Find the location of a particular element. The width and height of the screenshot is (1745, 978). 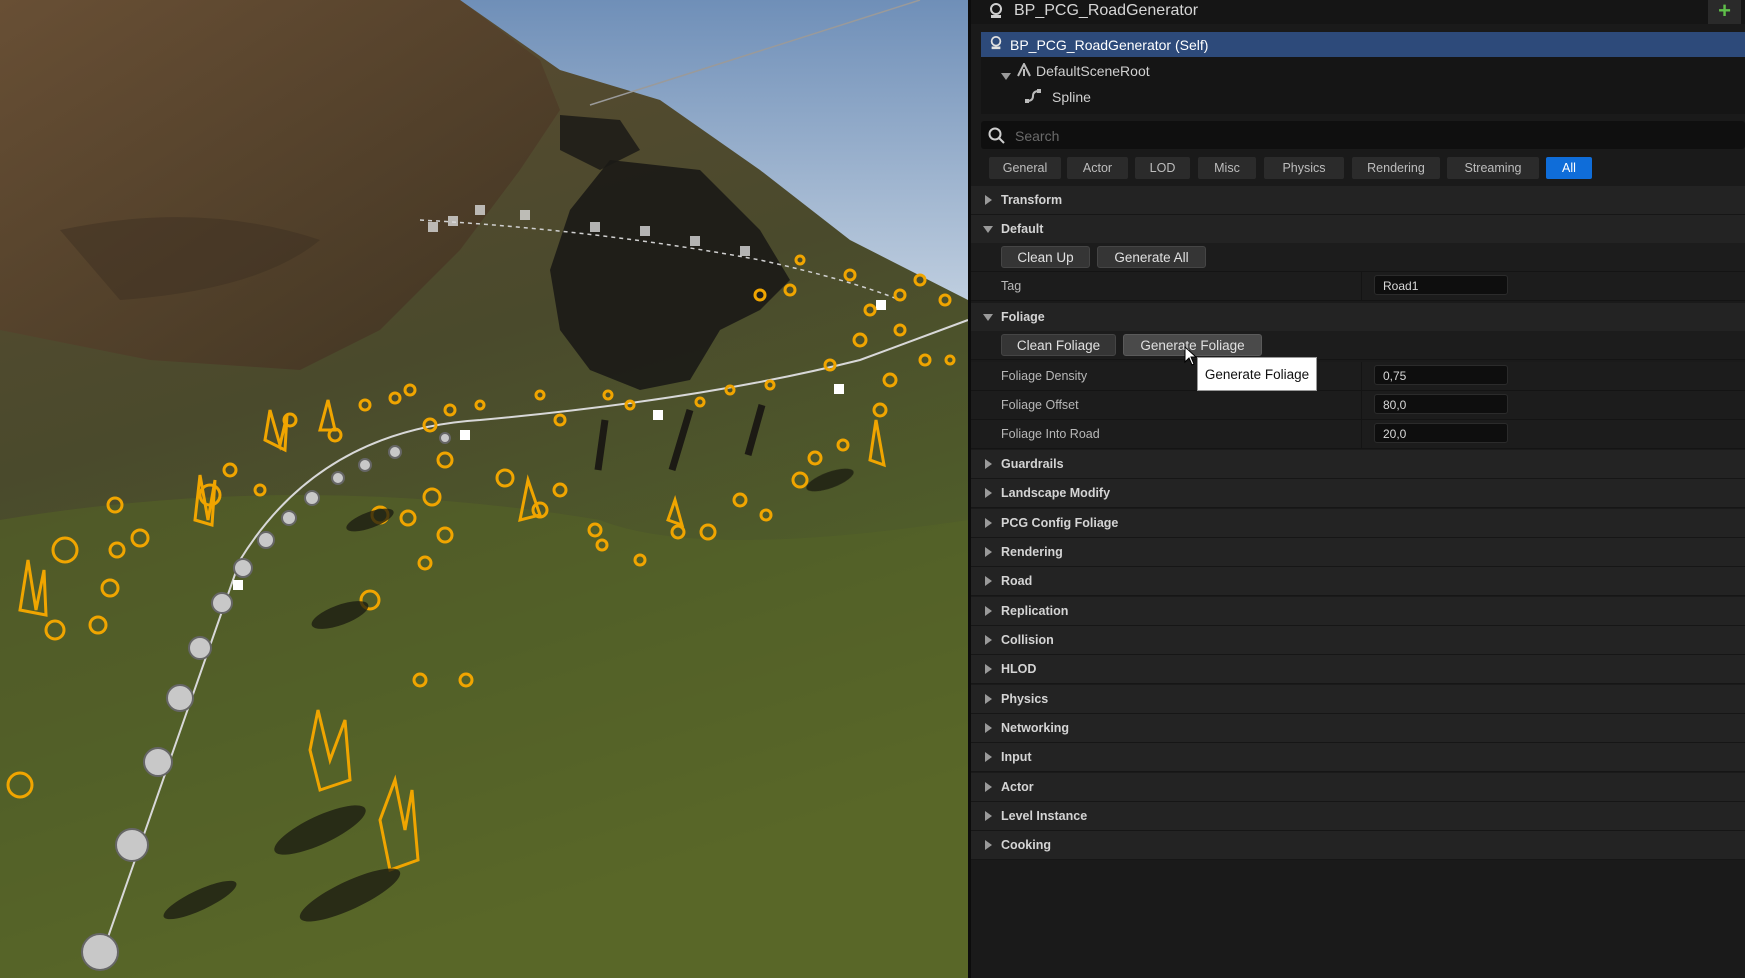

search-input is located at coordinates (1265, 136).